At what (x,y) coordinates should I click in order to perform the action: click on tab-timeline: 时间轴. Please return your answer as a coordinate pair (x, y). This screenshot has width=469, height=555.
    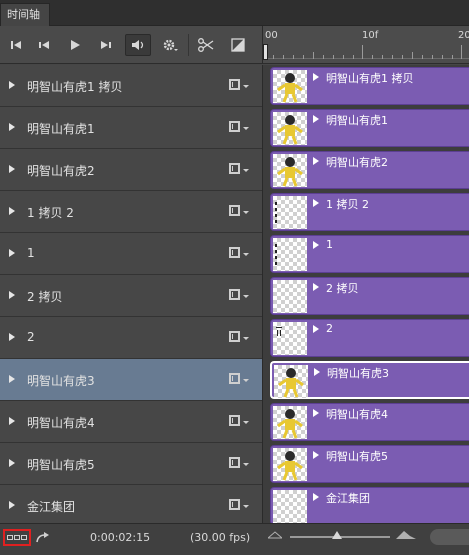
    Looking at the image, I should click on (25, 14).